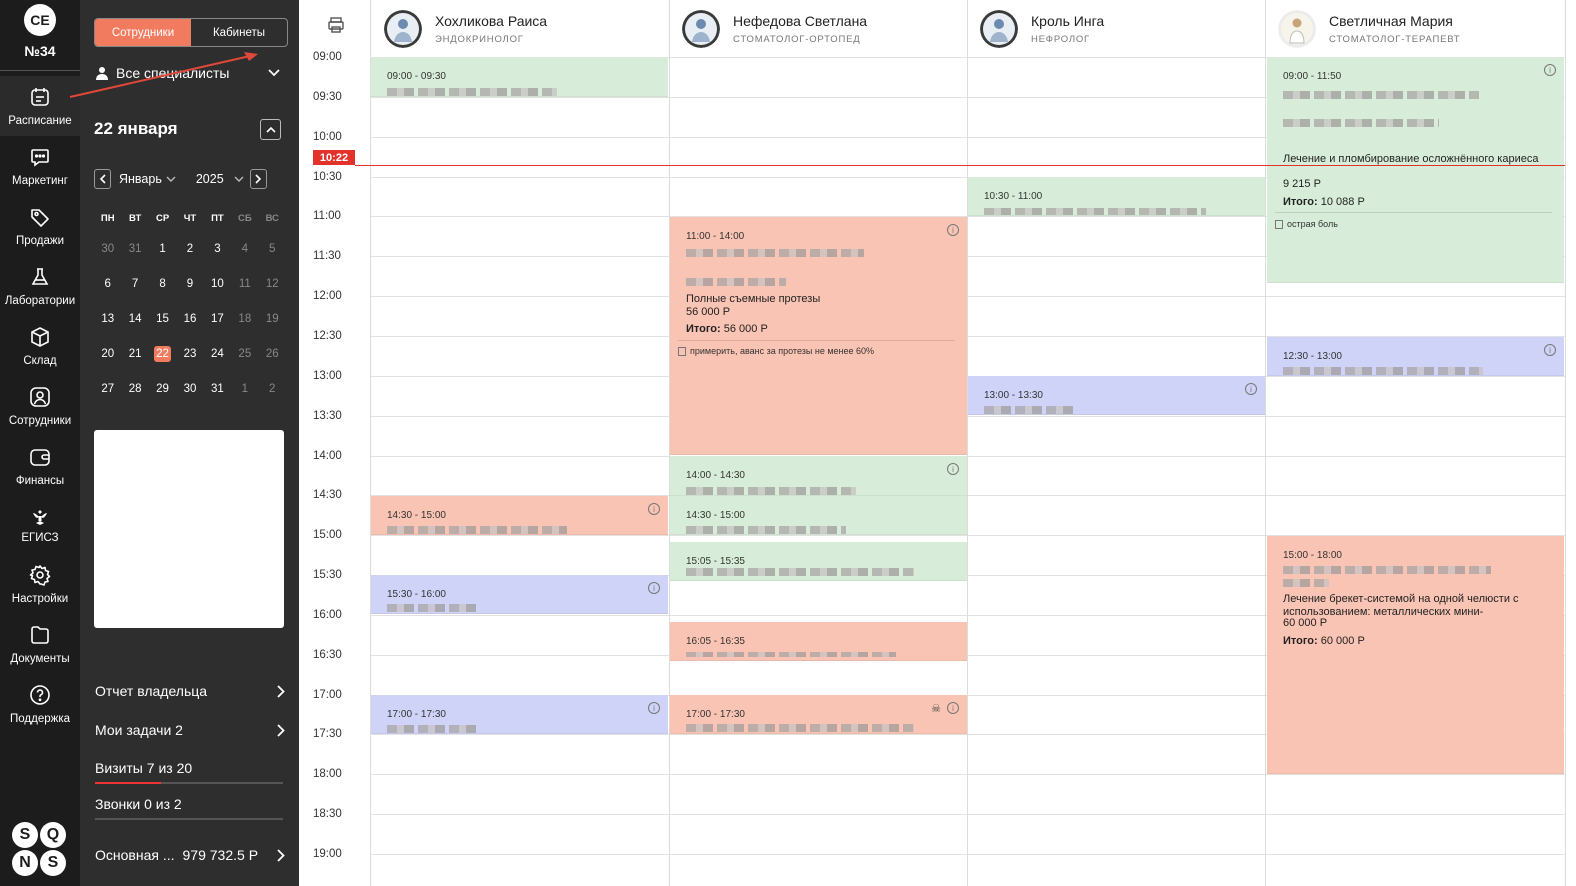  What do you see at coordinates (272, 354) in the screenshot?
I see `calendar-day: 26` at bounding box center [272, 354].